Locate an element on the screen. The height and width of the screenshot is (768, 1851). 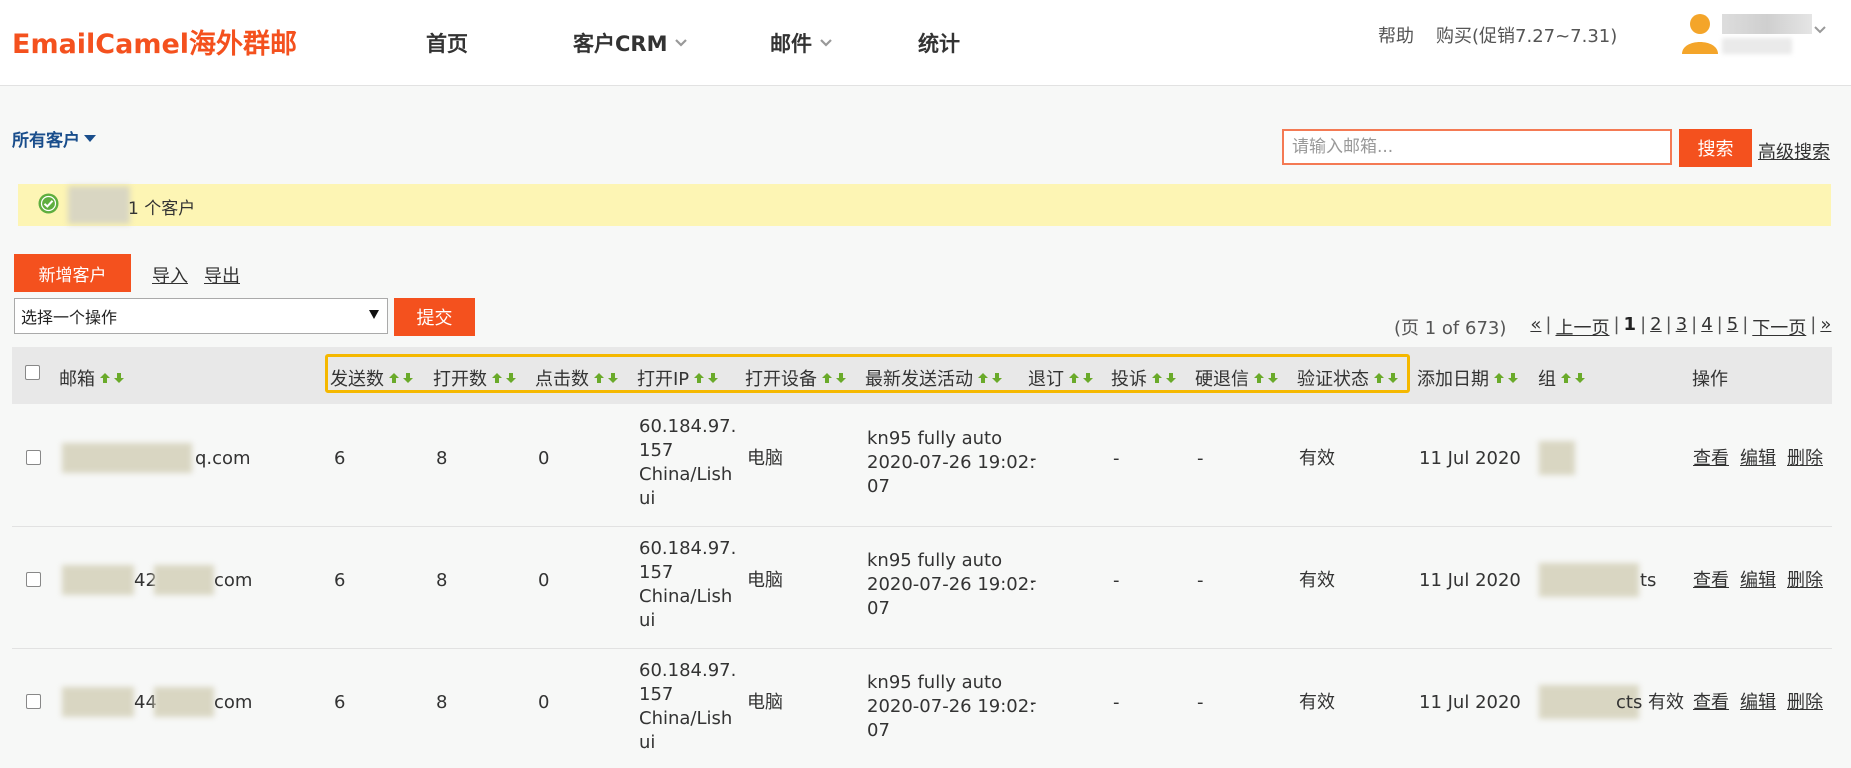
complaint-value: - is located at coordinates (1116, 580).